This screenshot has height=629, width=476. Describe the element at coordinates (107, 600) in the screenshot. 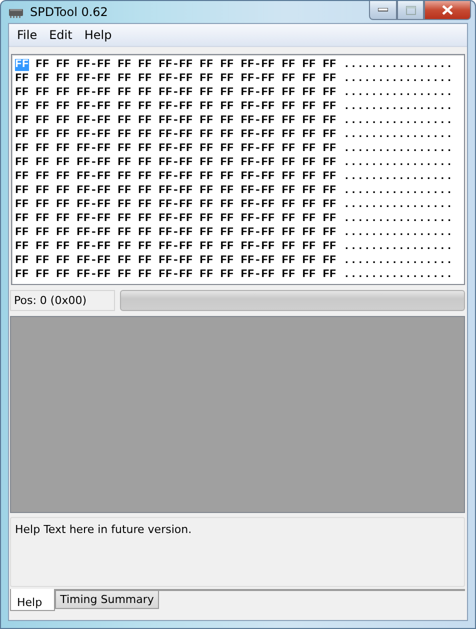

I see `tab: Timing Summary` at that location.